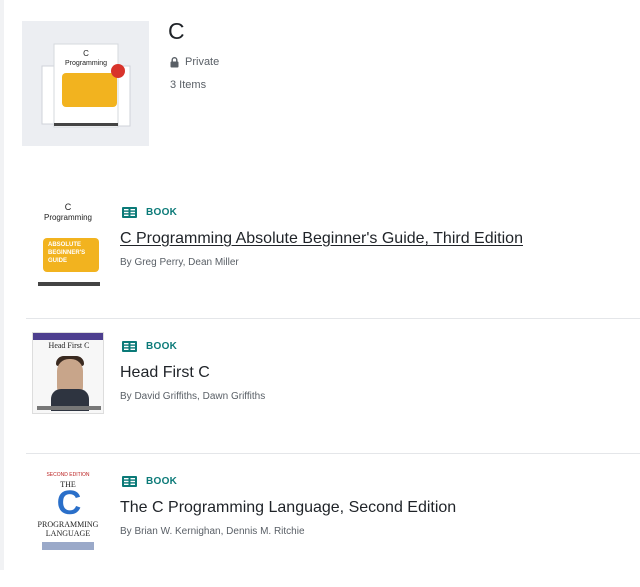 The width and height of the screenshot is (640, 587). I want to click on book-cover: C Programming ABSOLUTE BEGINNER'S GUIDE, so click(68, 245).